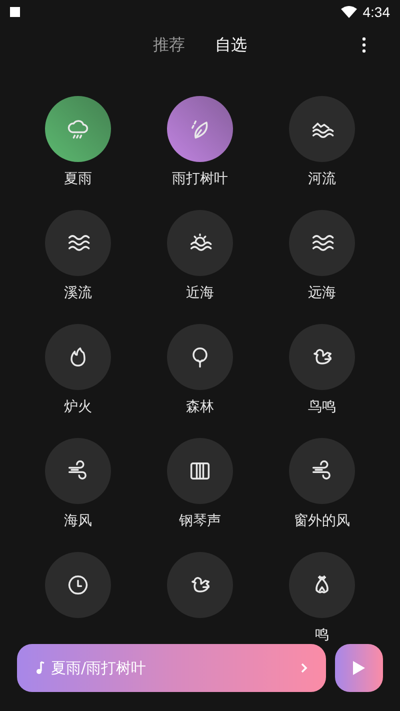  I want to click on sound-label: 窗外的风, so click(322, 521).